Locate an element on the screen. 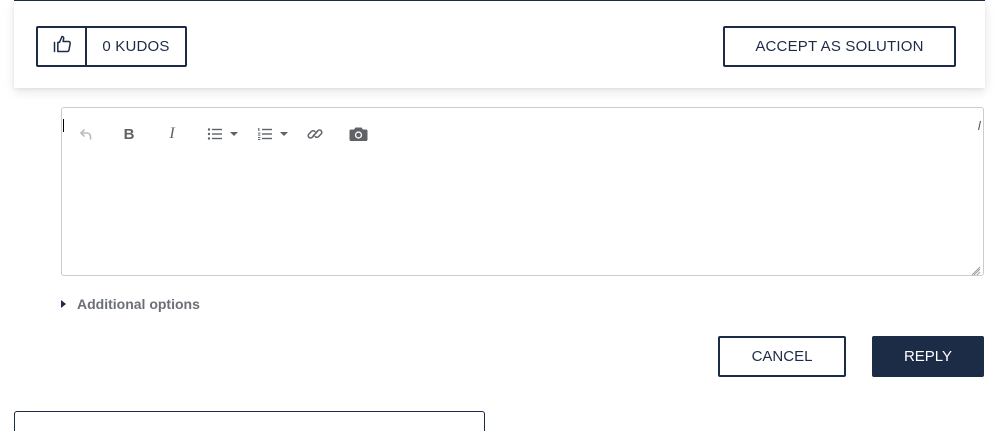 This screenshot has height=431, width=999. give-kudo-button is located at coordinates (62, 46).